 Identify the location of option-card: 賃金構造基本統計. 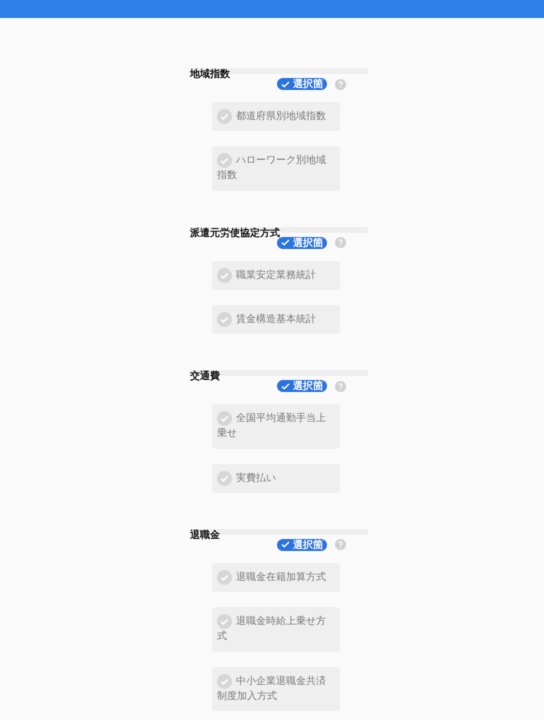
(276, 319).